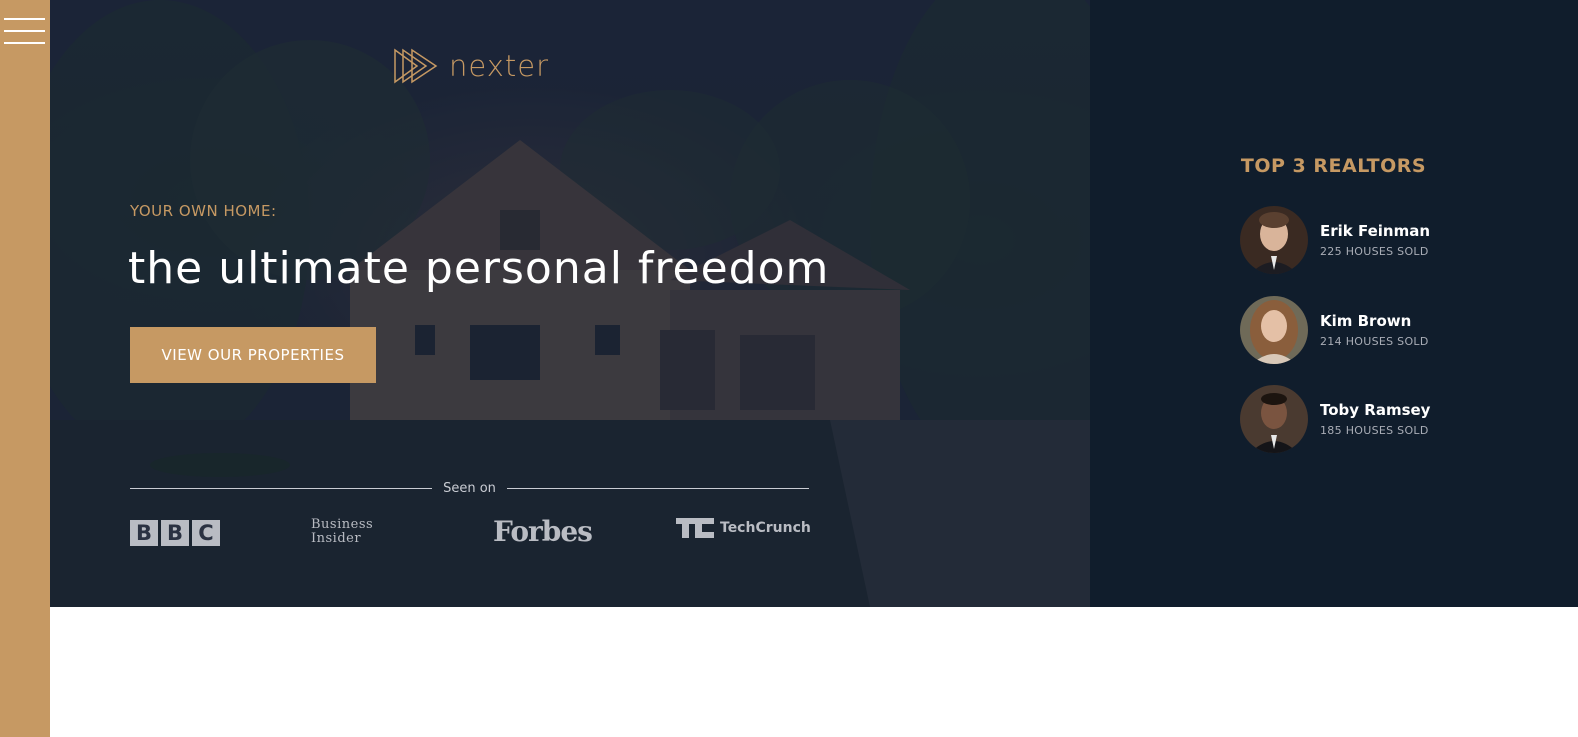 This screenshot has height=737, width=1578. I want to click on hero-subtitle: YOUR OWN HOME:, so click(203, 211).